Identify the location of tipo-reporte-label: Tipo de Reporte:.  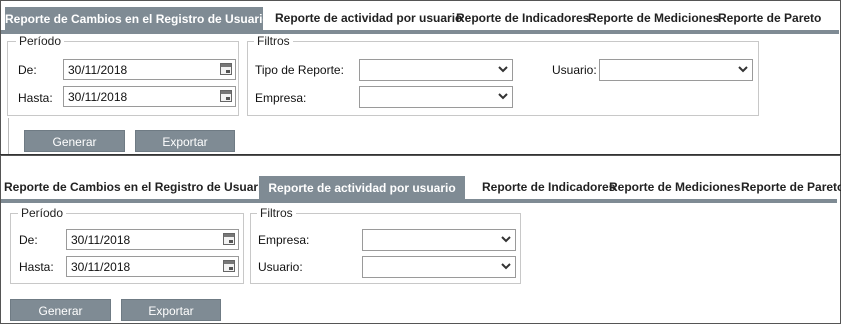
(299, 70).